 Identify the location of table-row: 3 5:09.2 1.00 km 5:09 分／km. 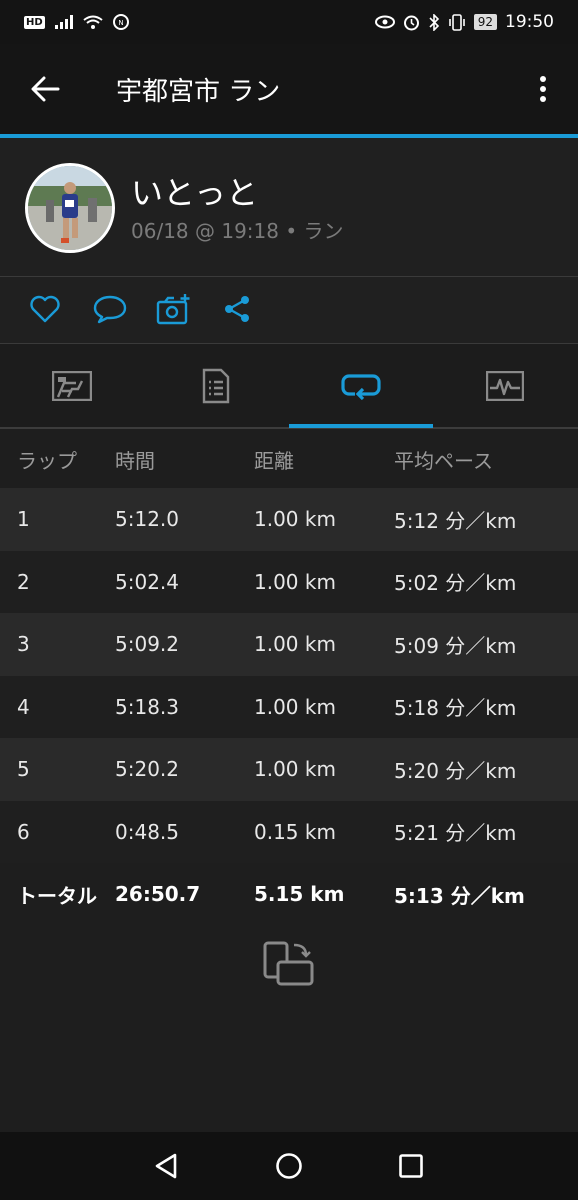
(289, 644).